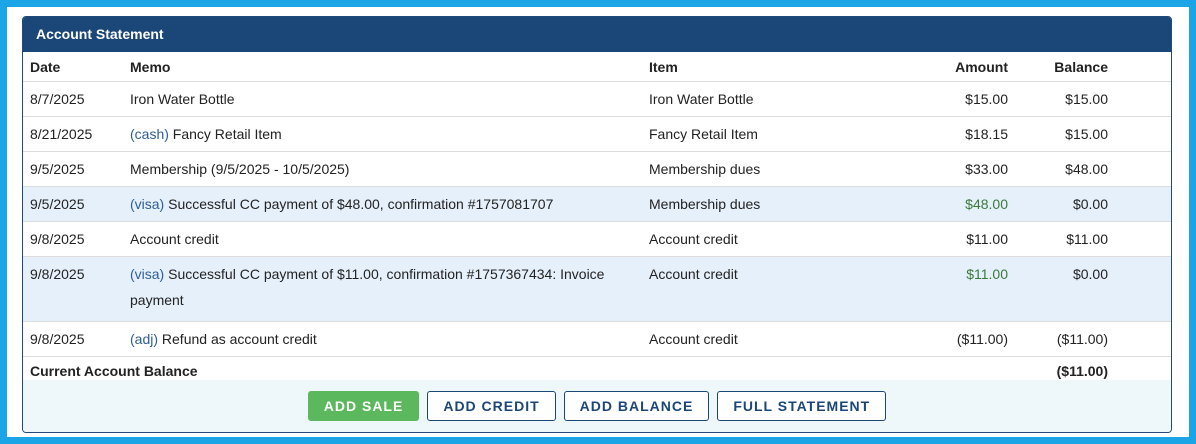  What do you see at coordinates (382, 134) in the screenshot?
I see `row-memo: (cash) Fancy Retail Item` at bounding box center [382, 134].